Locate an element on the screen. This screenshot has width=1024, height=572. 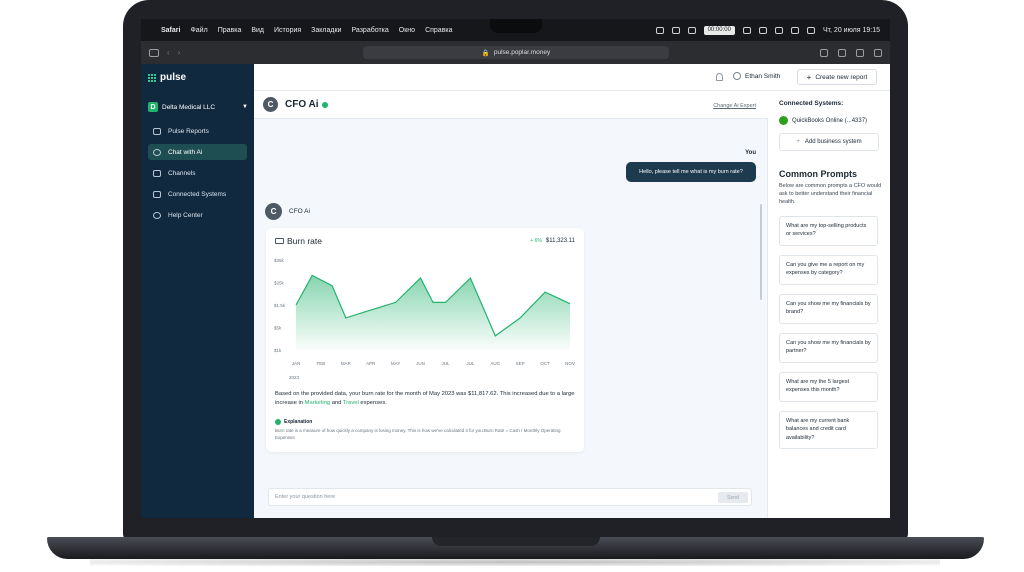
screen-recording-timer: 00:00:00 is located at coordinates (719, 30).